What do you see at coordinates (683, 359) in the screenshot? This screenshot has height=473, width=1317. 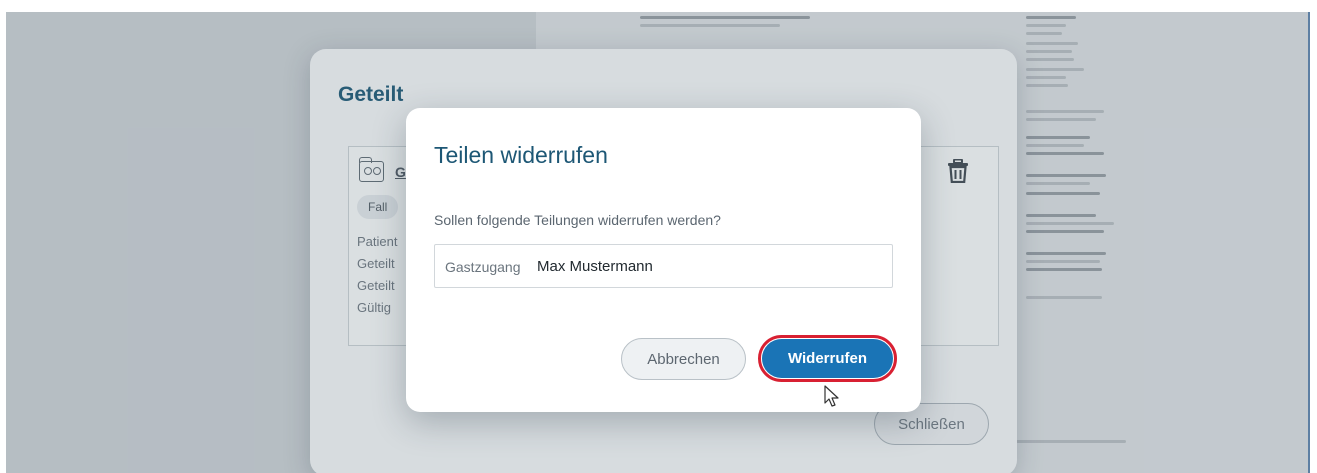 I see `cancel-button: Abbrechen` at bounding box center [683, 359].